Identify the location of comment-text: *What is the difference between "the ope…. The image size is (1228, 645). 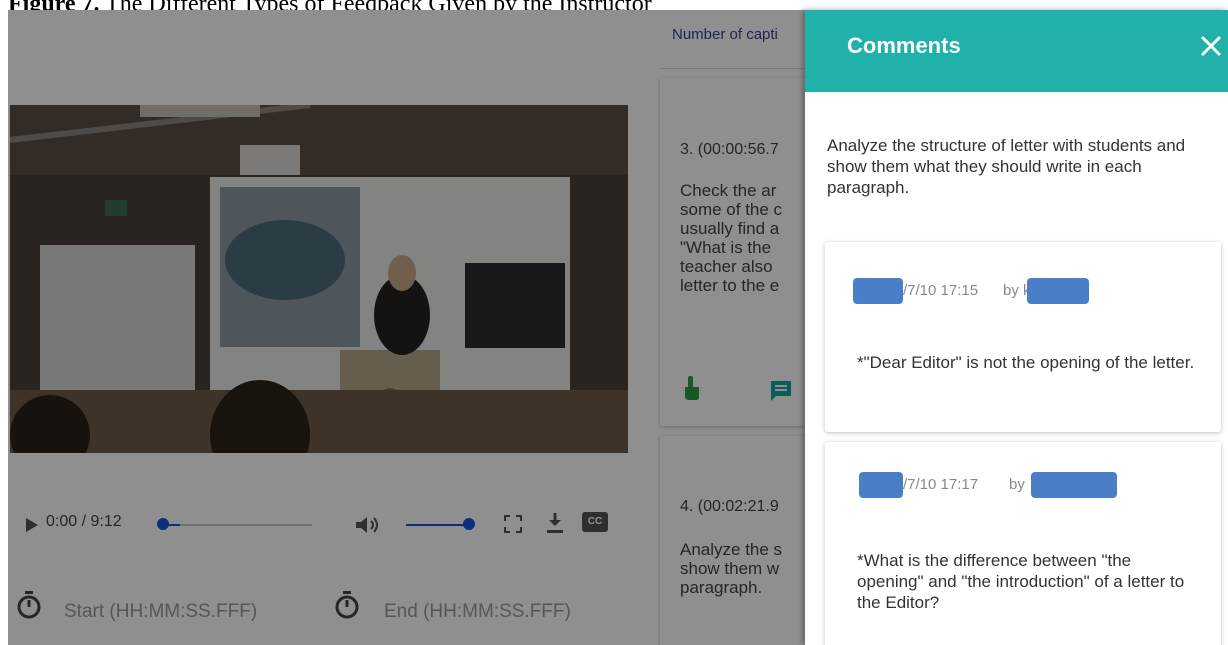
(1021, 581).